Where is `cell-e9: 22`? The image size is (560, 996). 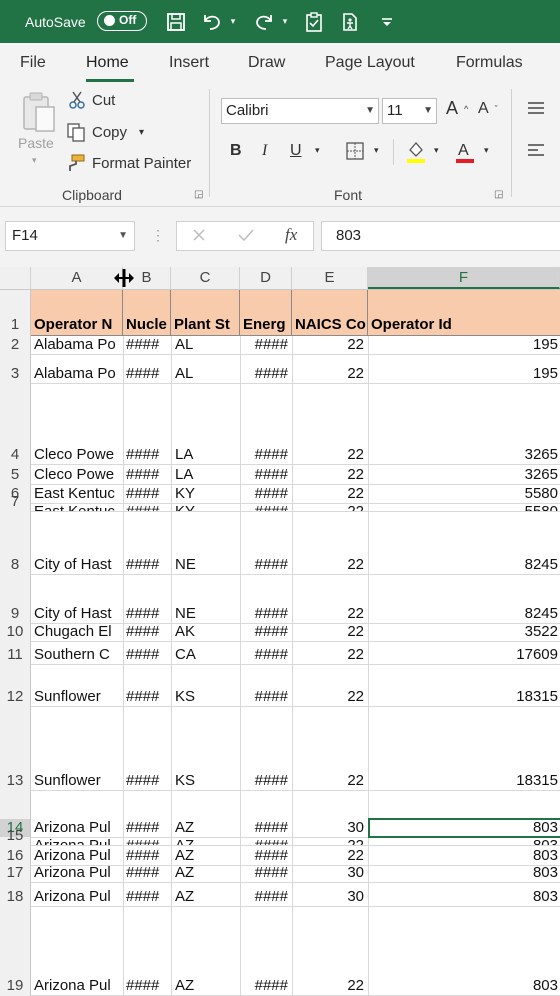 cell-e9: 22 is located at coordinates (328, 614).